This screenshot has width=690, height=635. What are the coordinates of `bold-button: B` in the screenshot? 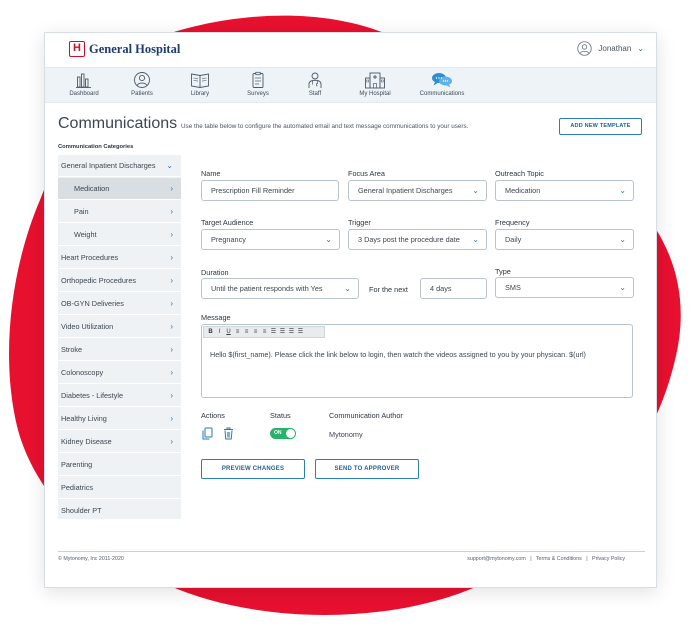 It's located at (210, 332).